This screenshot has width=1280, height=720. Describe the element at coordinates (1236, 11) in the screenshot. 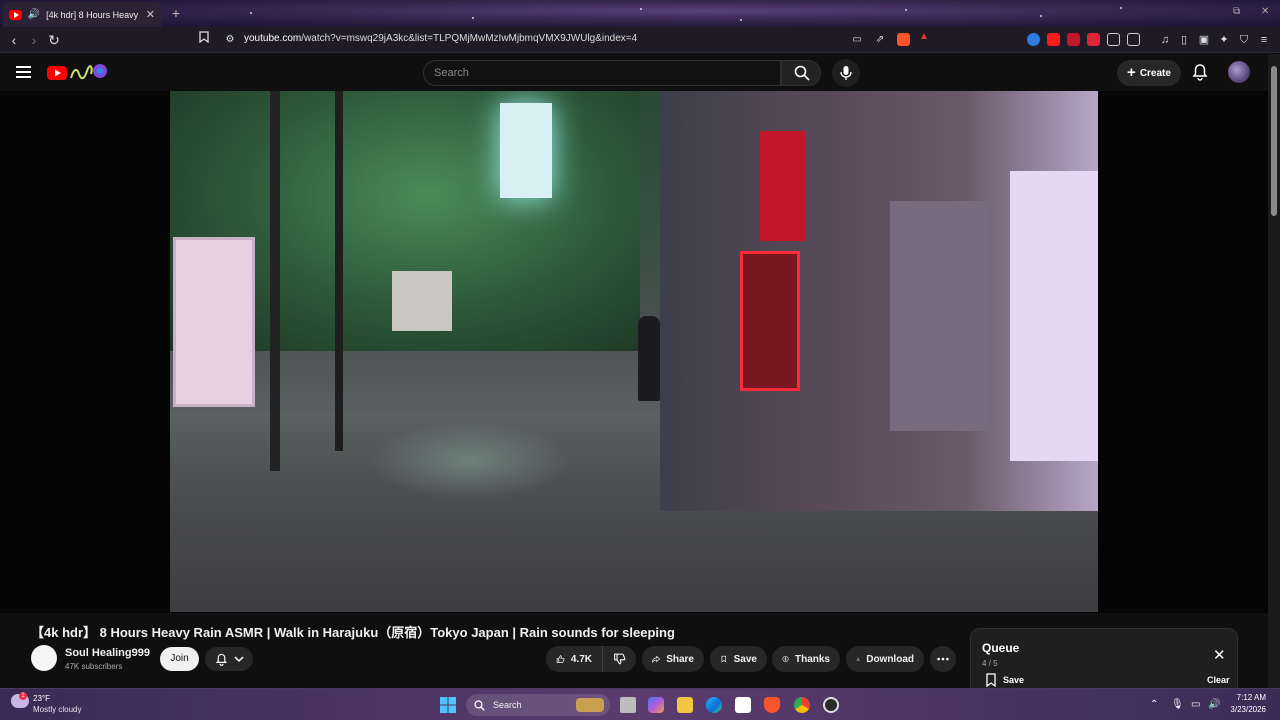

I see `restore-window-icon: ⧉` at that location.